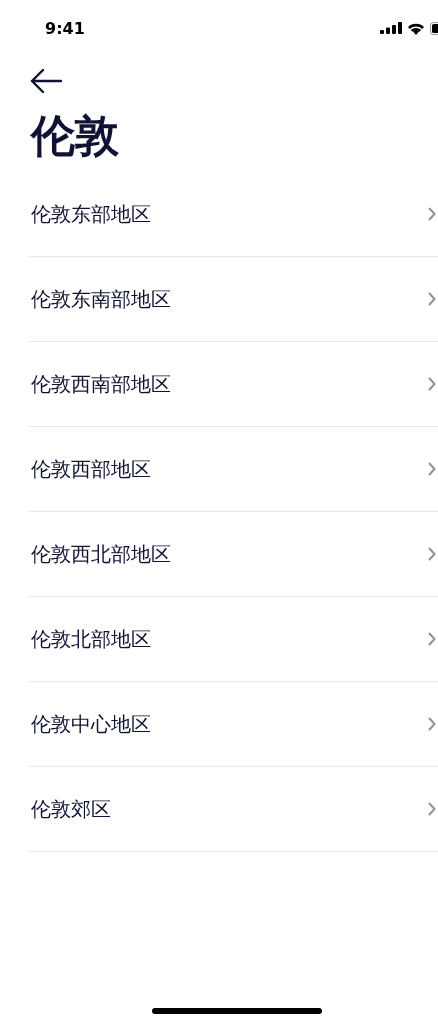  Describe the element at coordinates (75, 136) in the screenshot. I see `page-title: 伦敦` at that location.